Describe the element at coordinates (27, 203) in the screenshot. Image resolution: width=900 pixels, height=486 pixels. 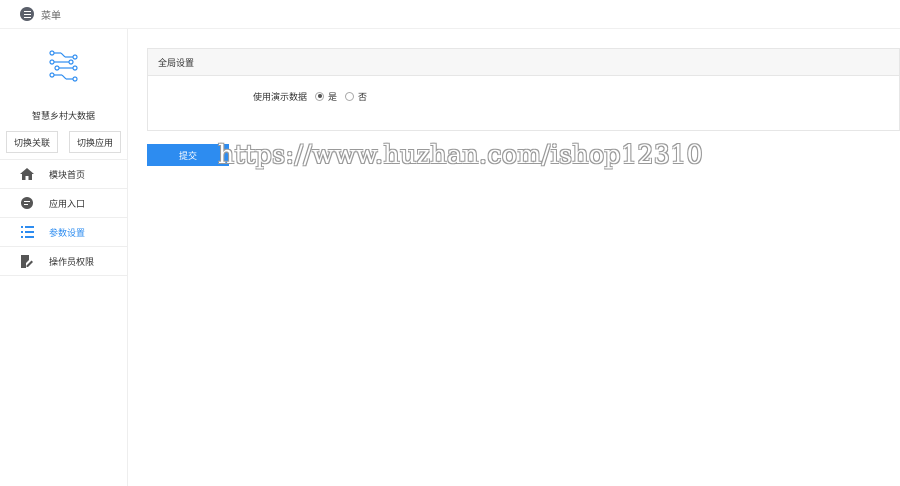
I see `chat-icon` at that location.